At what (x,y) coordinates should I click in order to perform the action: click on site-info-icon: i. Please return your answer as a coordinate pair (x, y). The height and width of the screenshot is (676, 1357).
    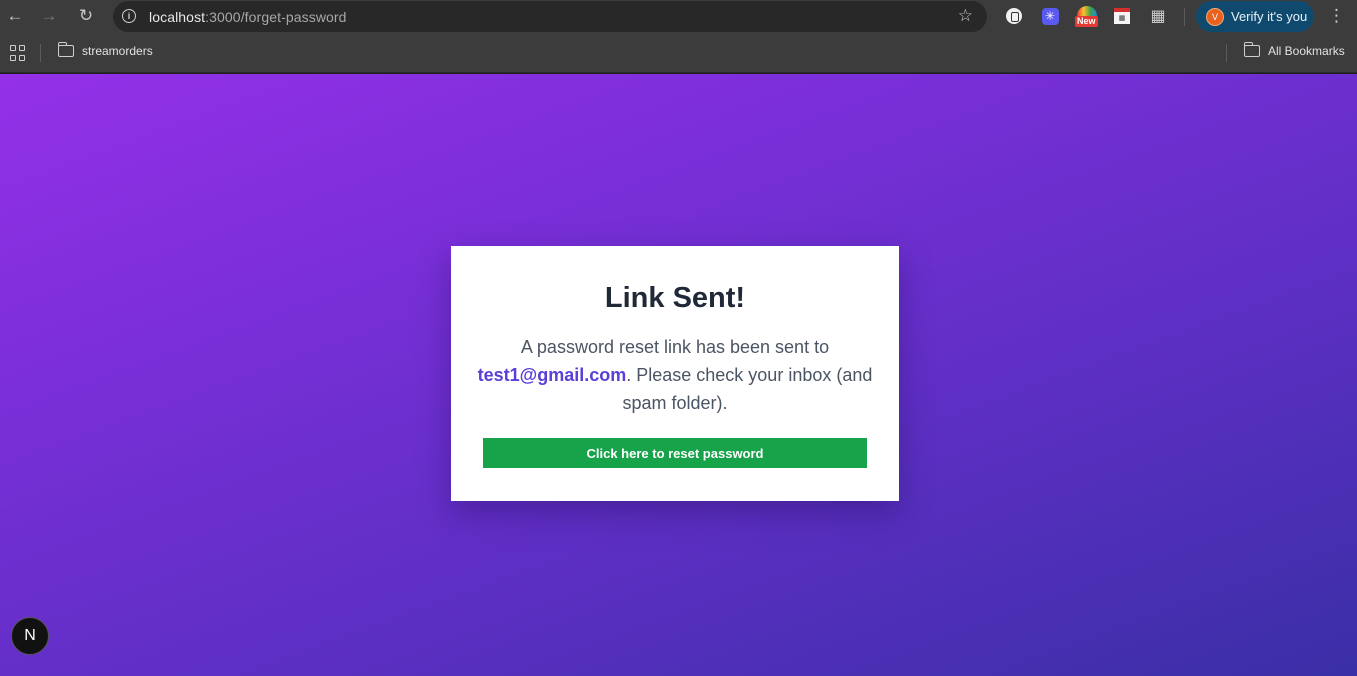
    Looking at the image, I should click on (129, 16).